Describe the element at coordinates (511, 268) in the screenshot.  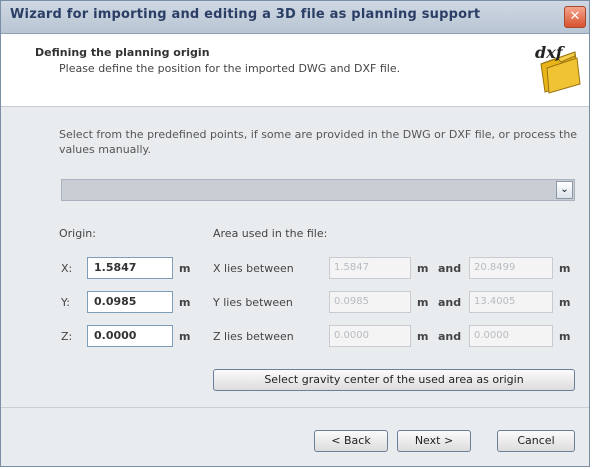
I see `x-max-field: 20.8499` at that location.